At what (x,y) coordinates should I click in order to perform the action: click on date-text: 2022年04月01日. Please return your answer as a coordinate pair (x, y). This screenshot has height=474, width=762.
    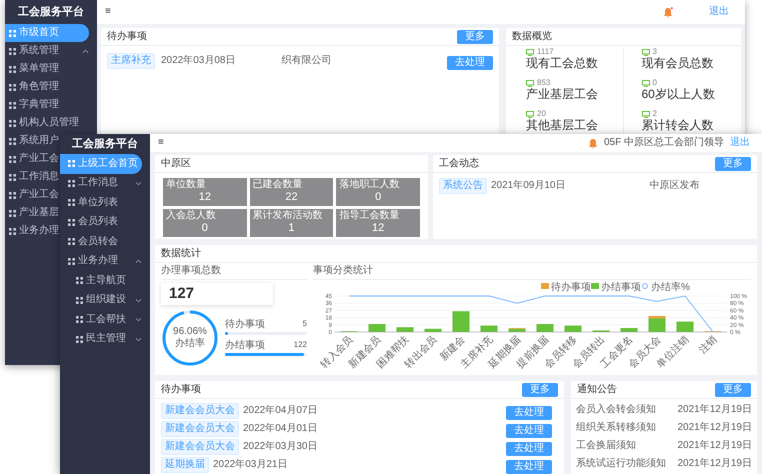
    Looking at the image, I should click on (280, 429).